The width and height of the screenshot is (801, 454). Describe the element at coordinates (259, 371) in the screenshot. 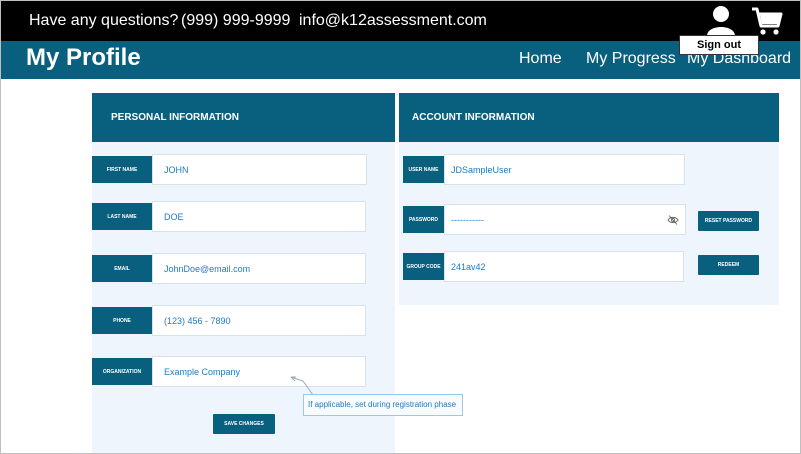

I see `organization-input: Example Company` at that location.